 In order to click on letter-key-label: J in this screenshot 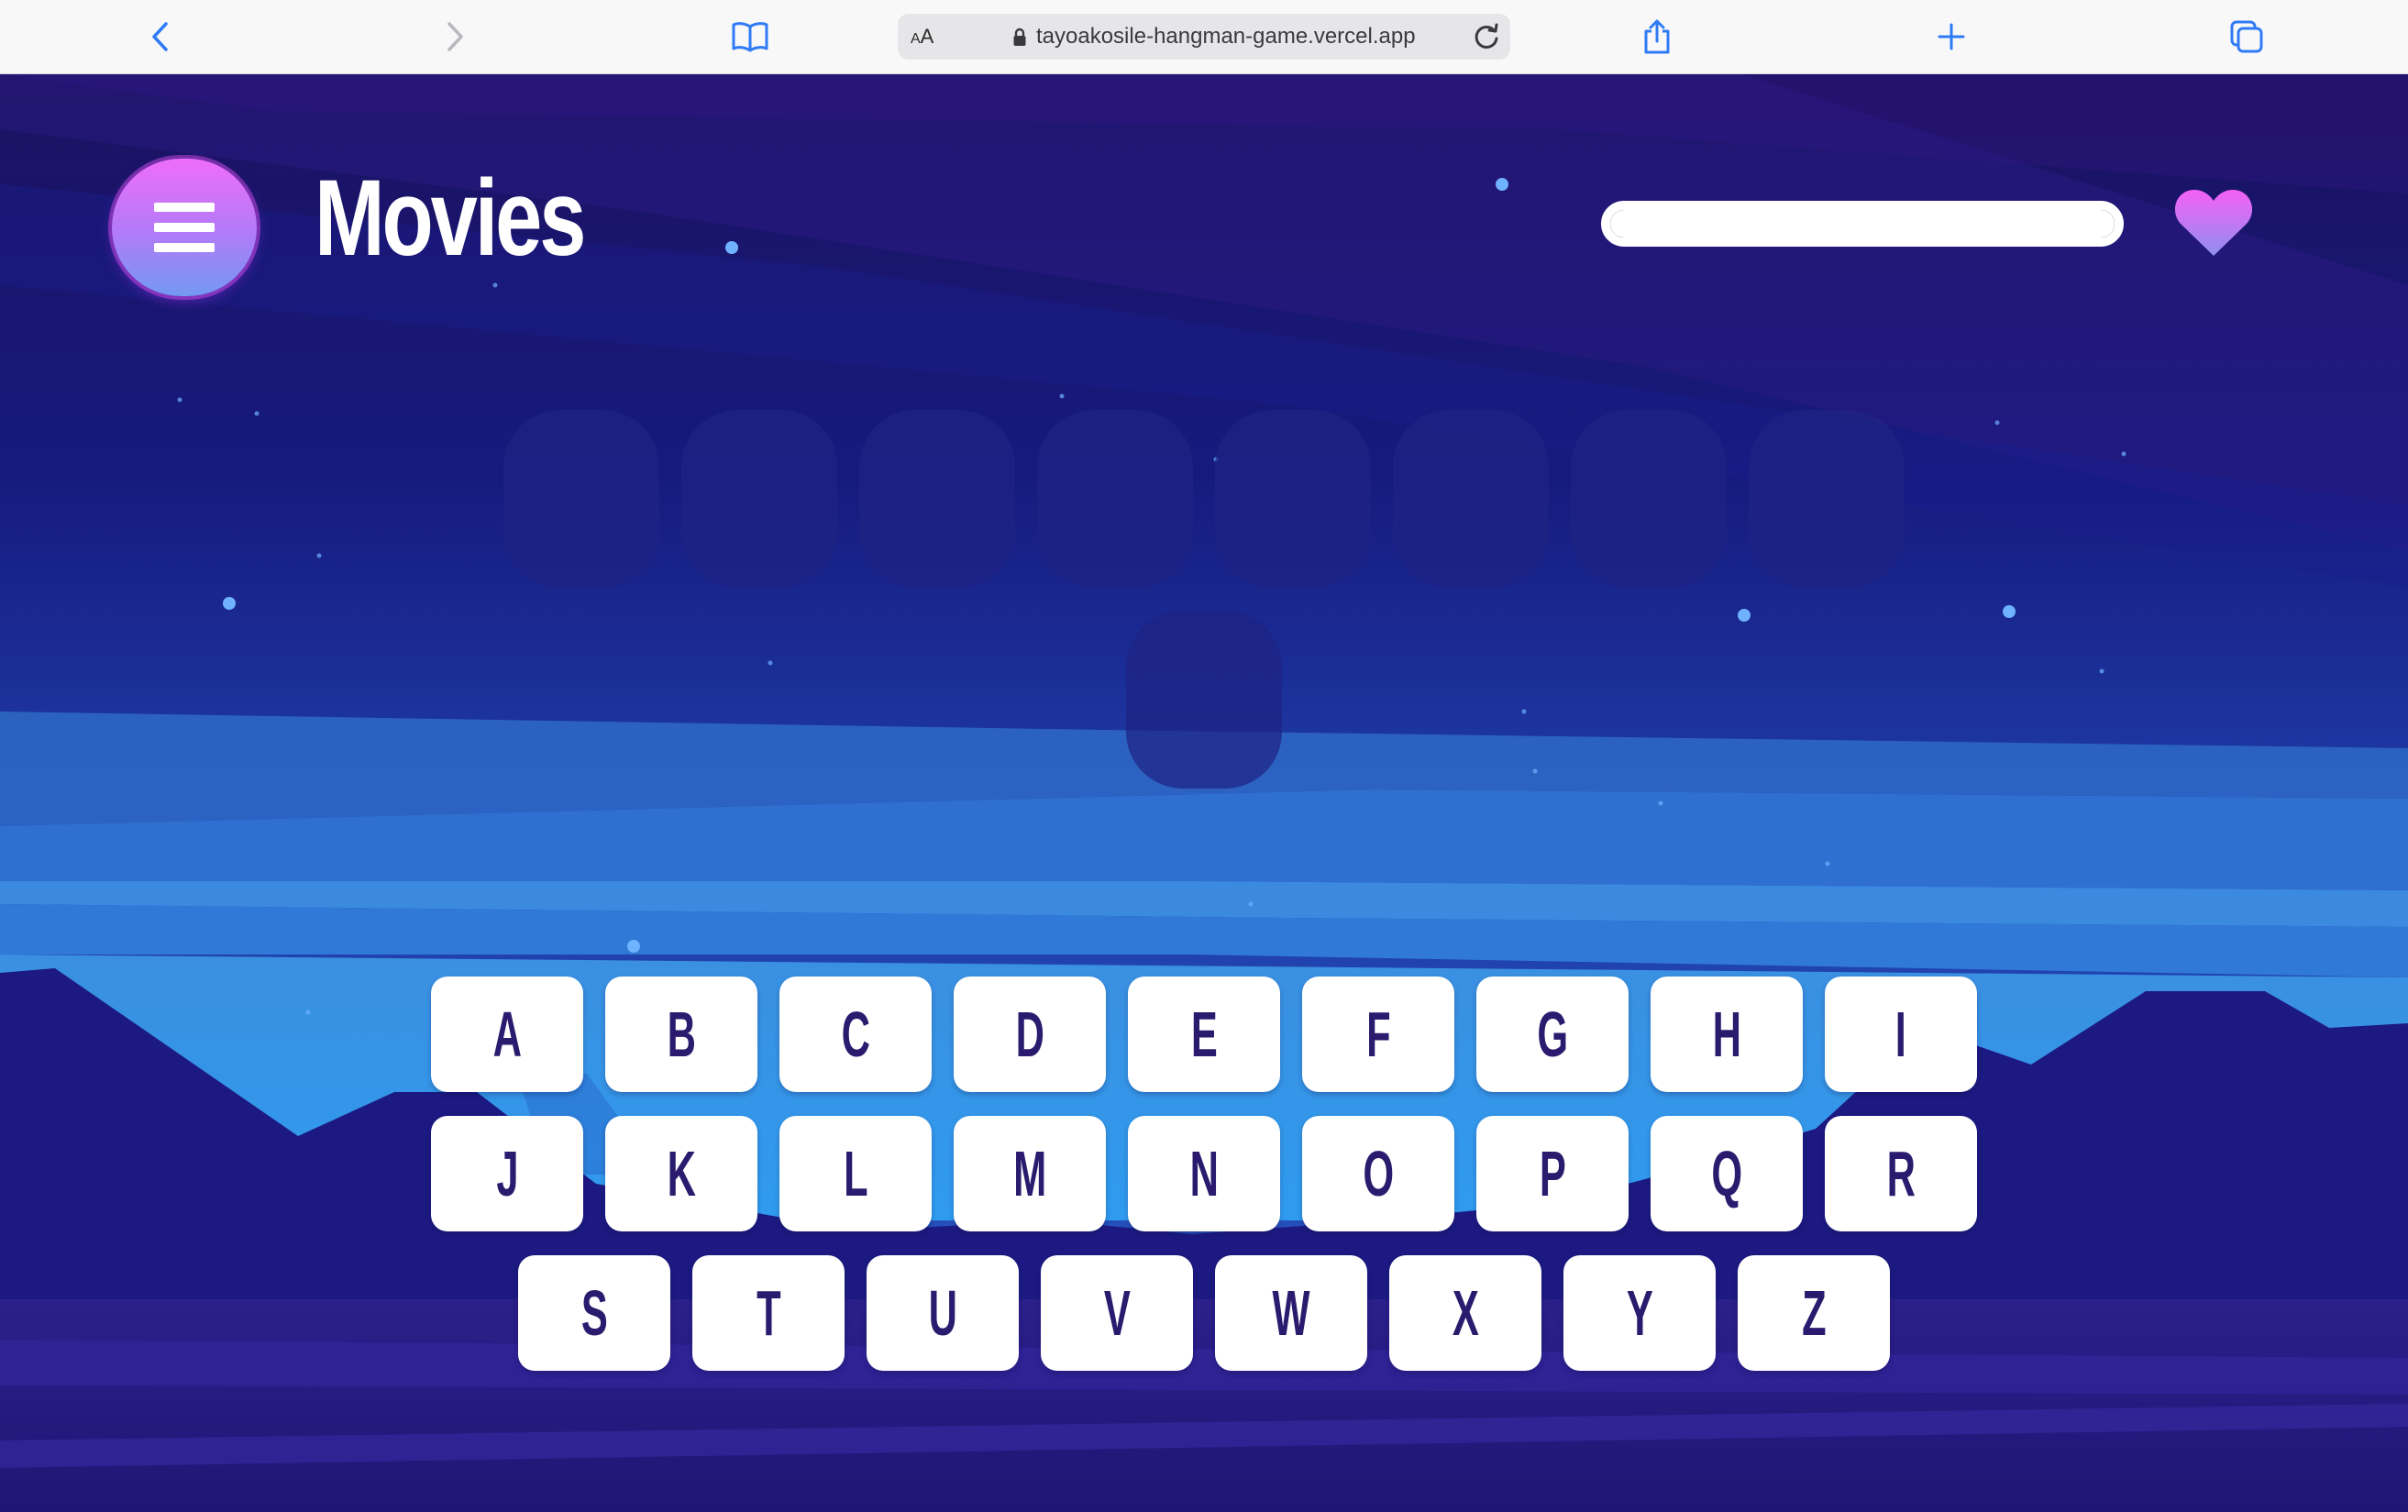, I will do `click(507, 1173)`.